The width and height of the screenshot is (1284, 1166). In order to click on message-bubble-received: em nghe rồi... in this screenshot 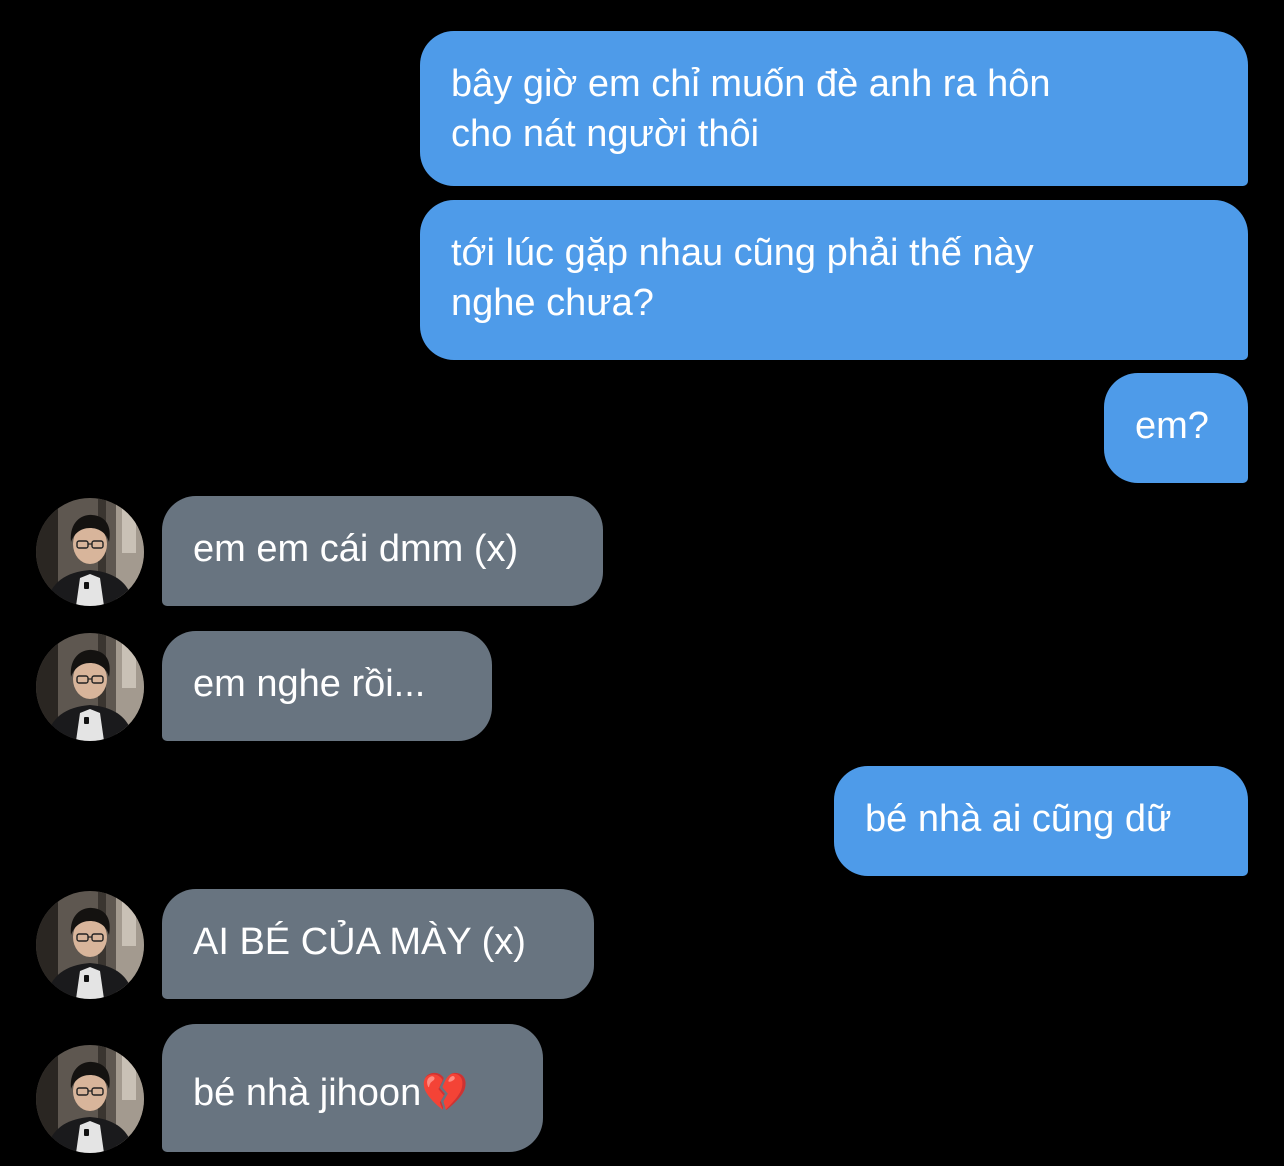, I will do `click(327, 686)`.